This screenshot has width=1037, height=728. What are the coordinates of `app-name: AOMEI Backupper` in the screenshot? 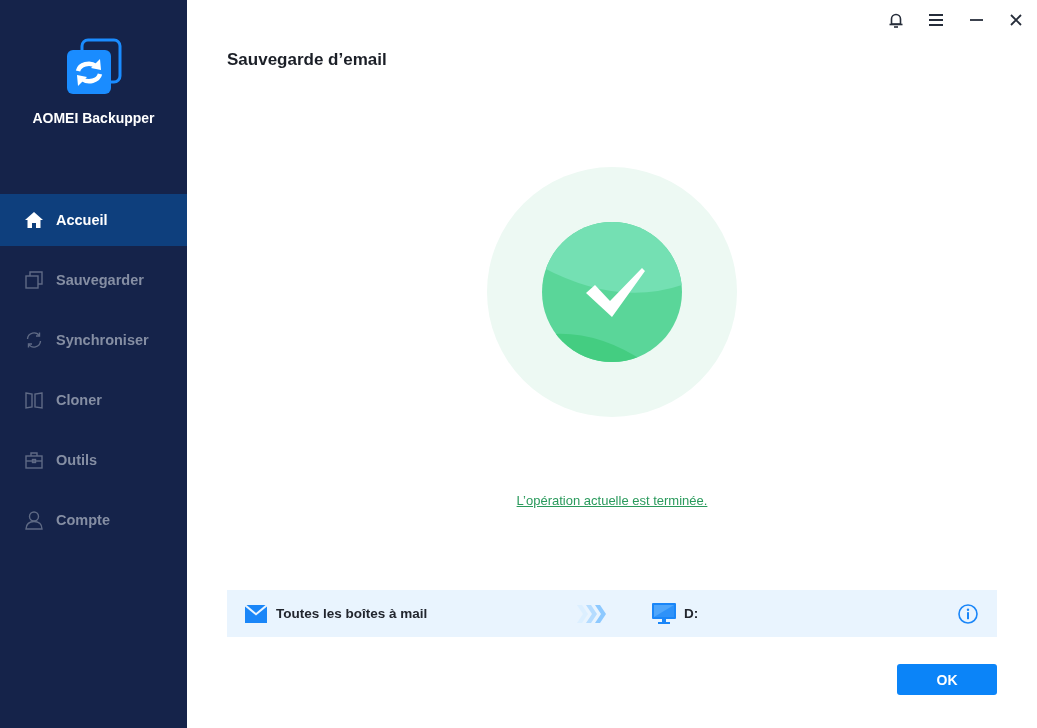 It's located at (93, 118).